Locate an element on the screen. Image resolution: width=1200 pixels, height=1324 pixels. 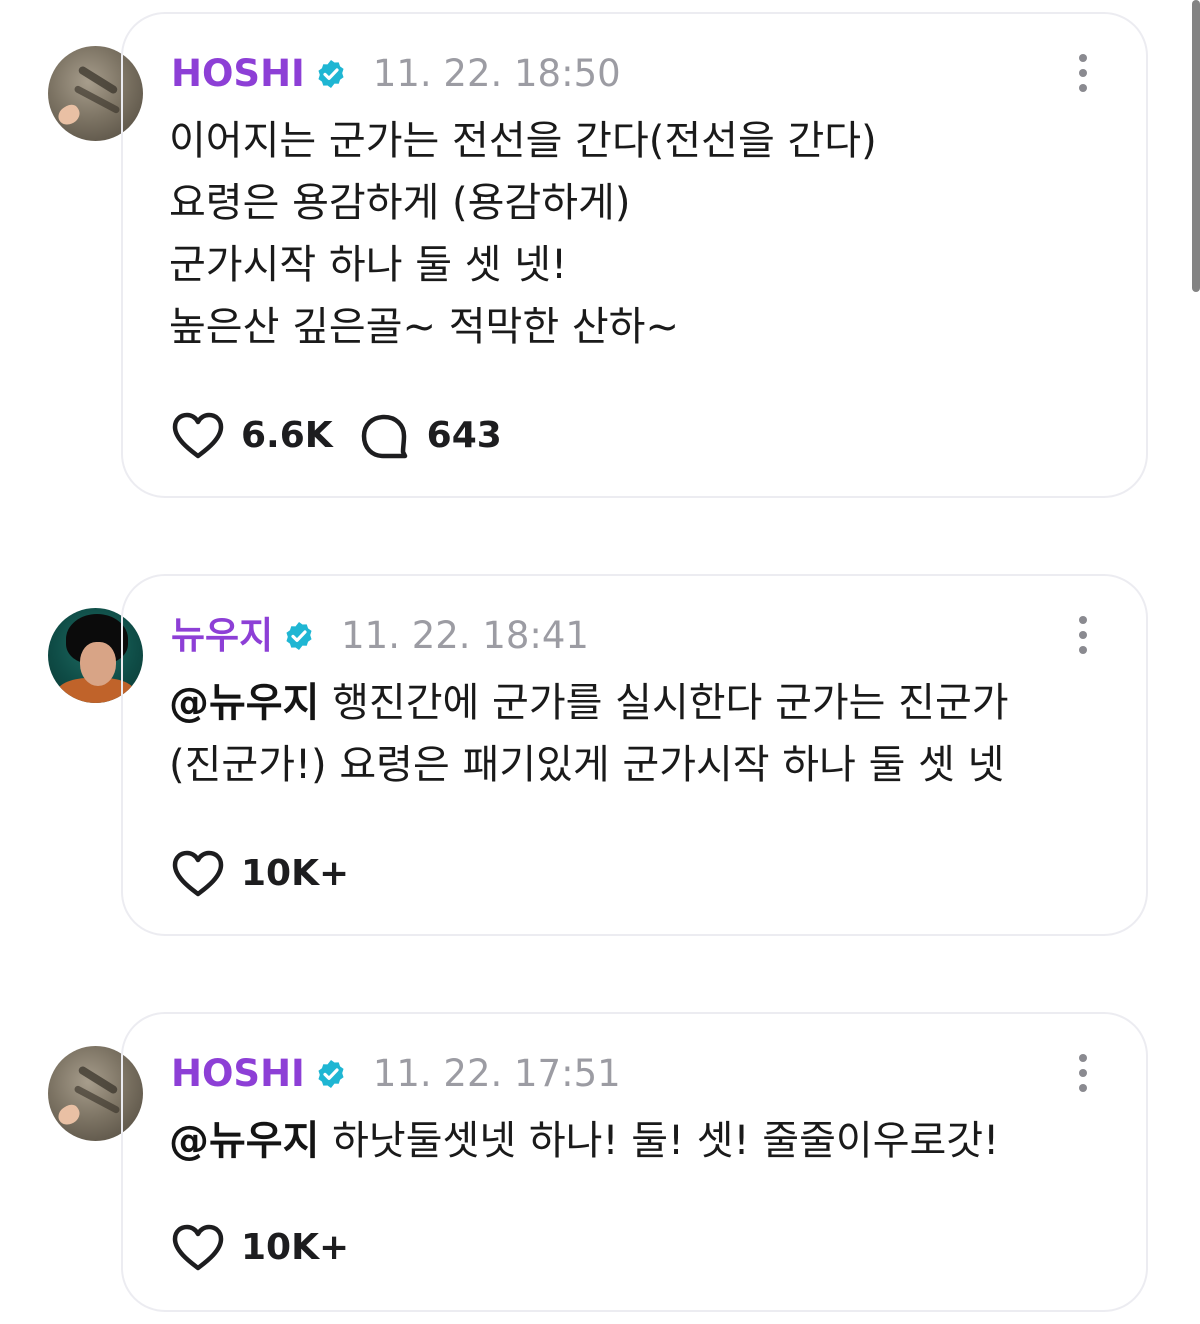
like-button: 6.6K is located at coordinates (252, 436).